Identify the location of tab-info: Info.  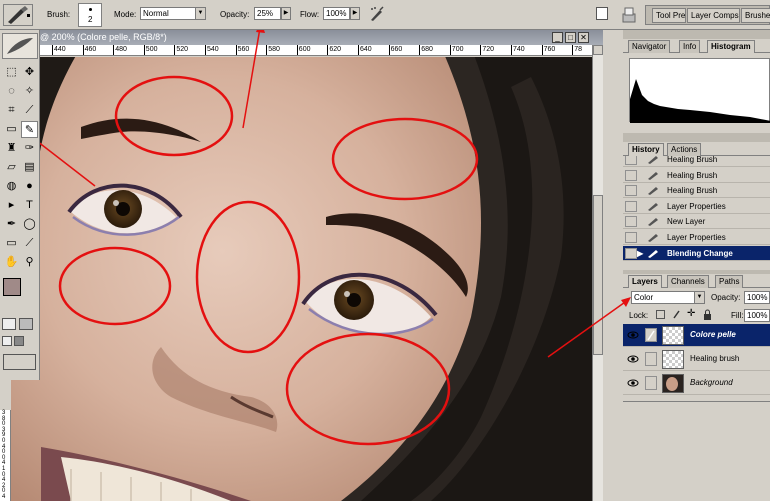
(690, 46).